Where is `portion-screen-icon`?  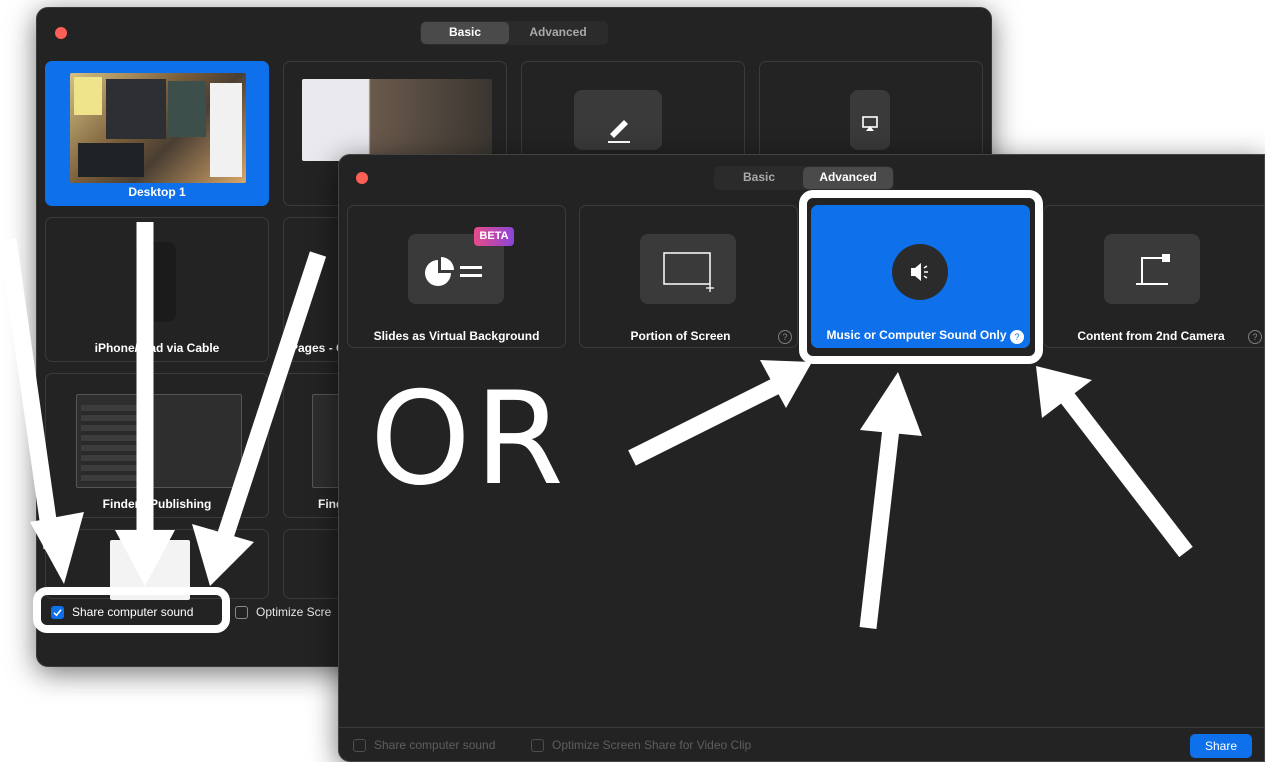 portion-screen-icon is located at coordinates (688, 269).